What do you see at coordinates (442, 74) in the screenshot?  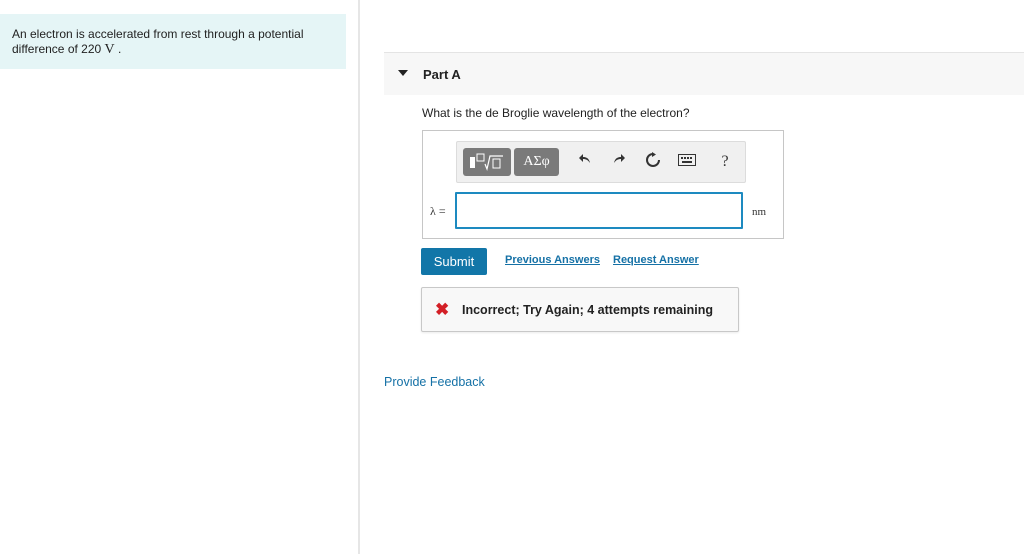 I see `part-title: Part A` at bounding box center [442, 74].